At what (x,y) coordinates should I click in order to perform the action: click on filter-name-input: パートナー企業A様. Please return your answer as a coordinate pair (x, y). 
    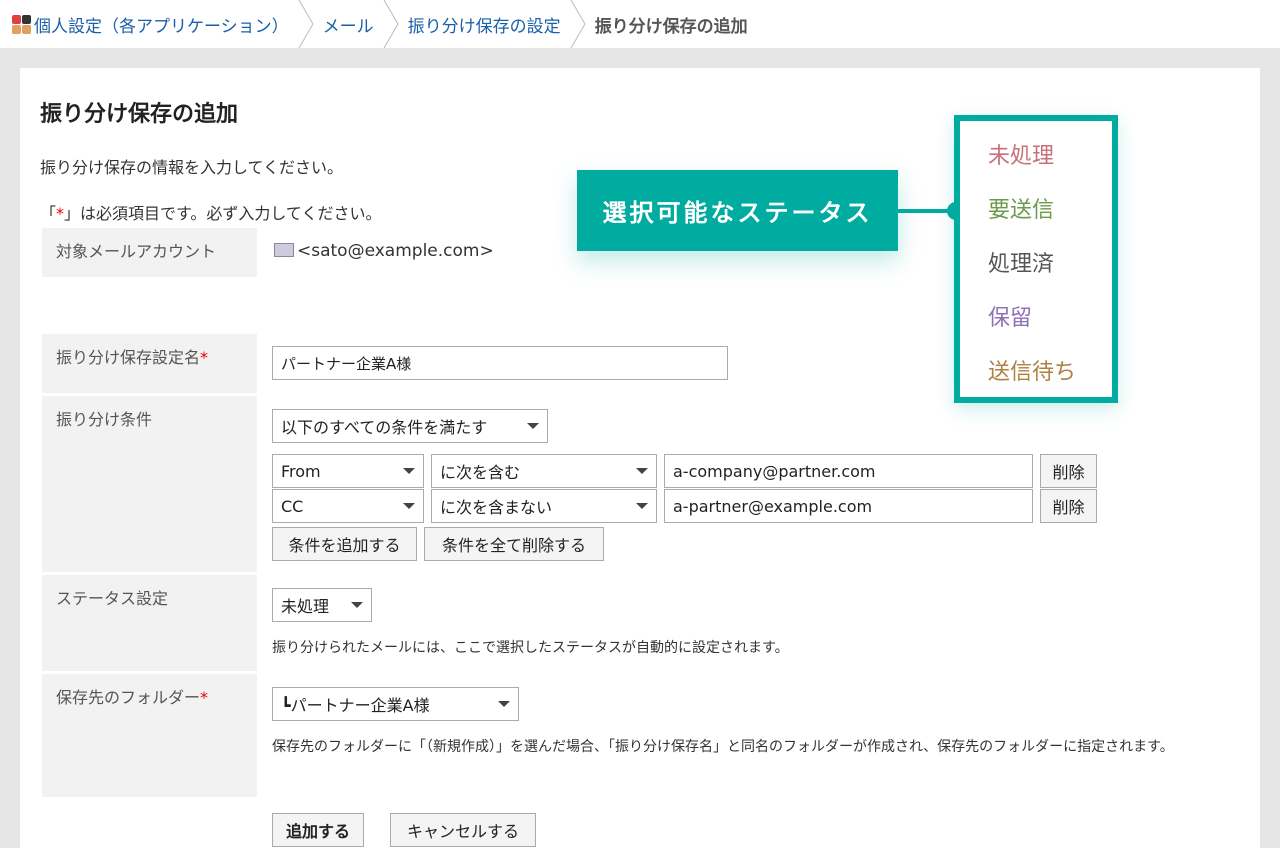
    Looking at the image, I should click on (500, 363).